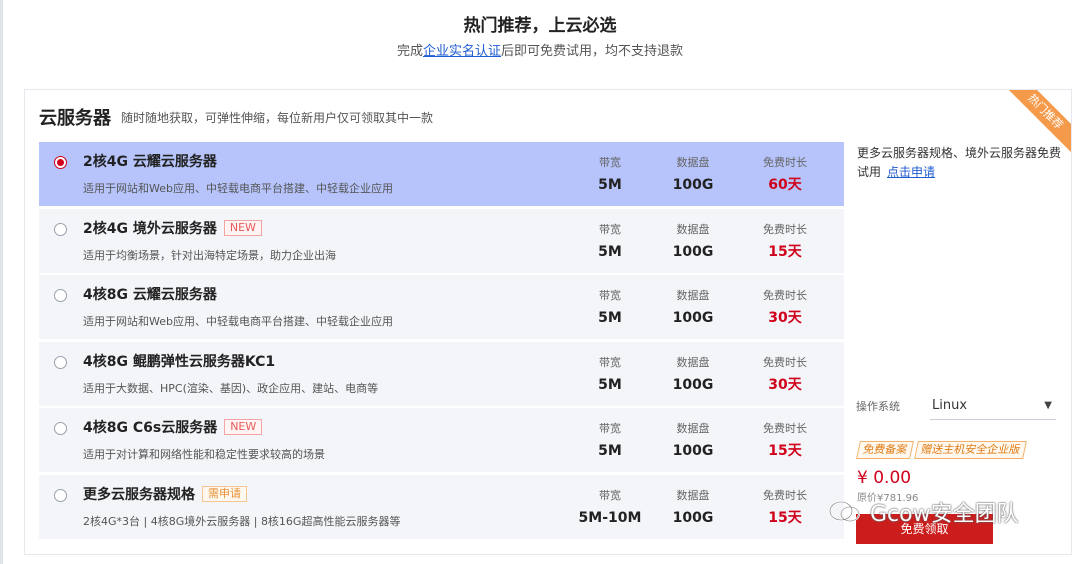 Image resolution: width=1080 pixels, height=564 pixels. I want to click on apply-link: 点击申请, so click(911, 172).